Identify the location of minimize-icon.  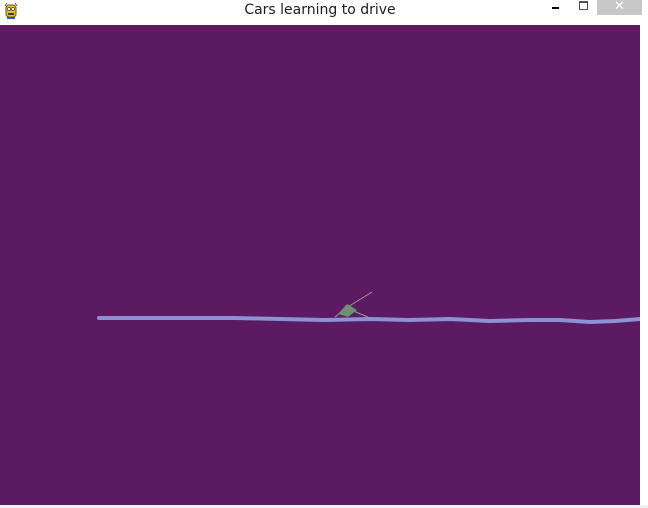
(555, 8).